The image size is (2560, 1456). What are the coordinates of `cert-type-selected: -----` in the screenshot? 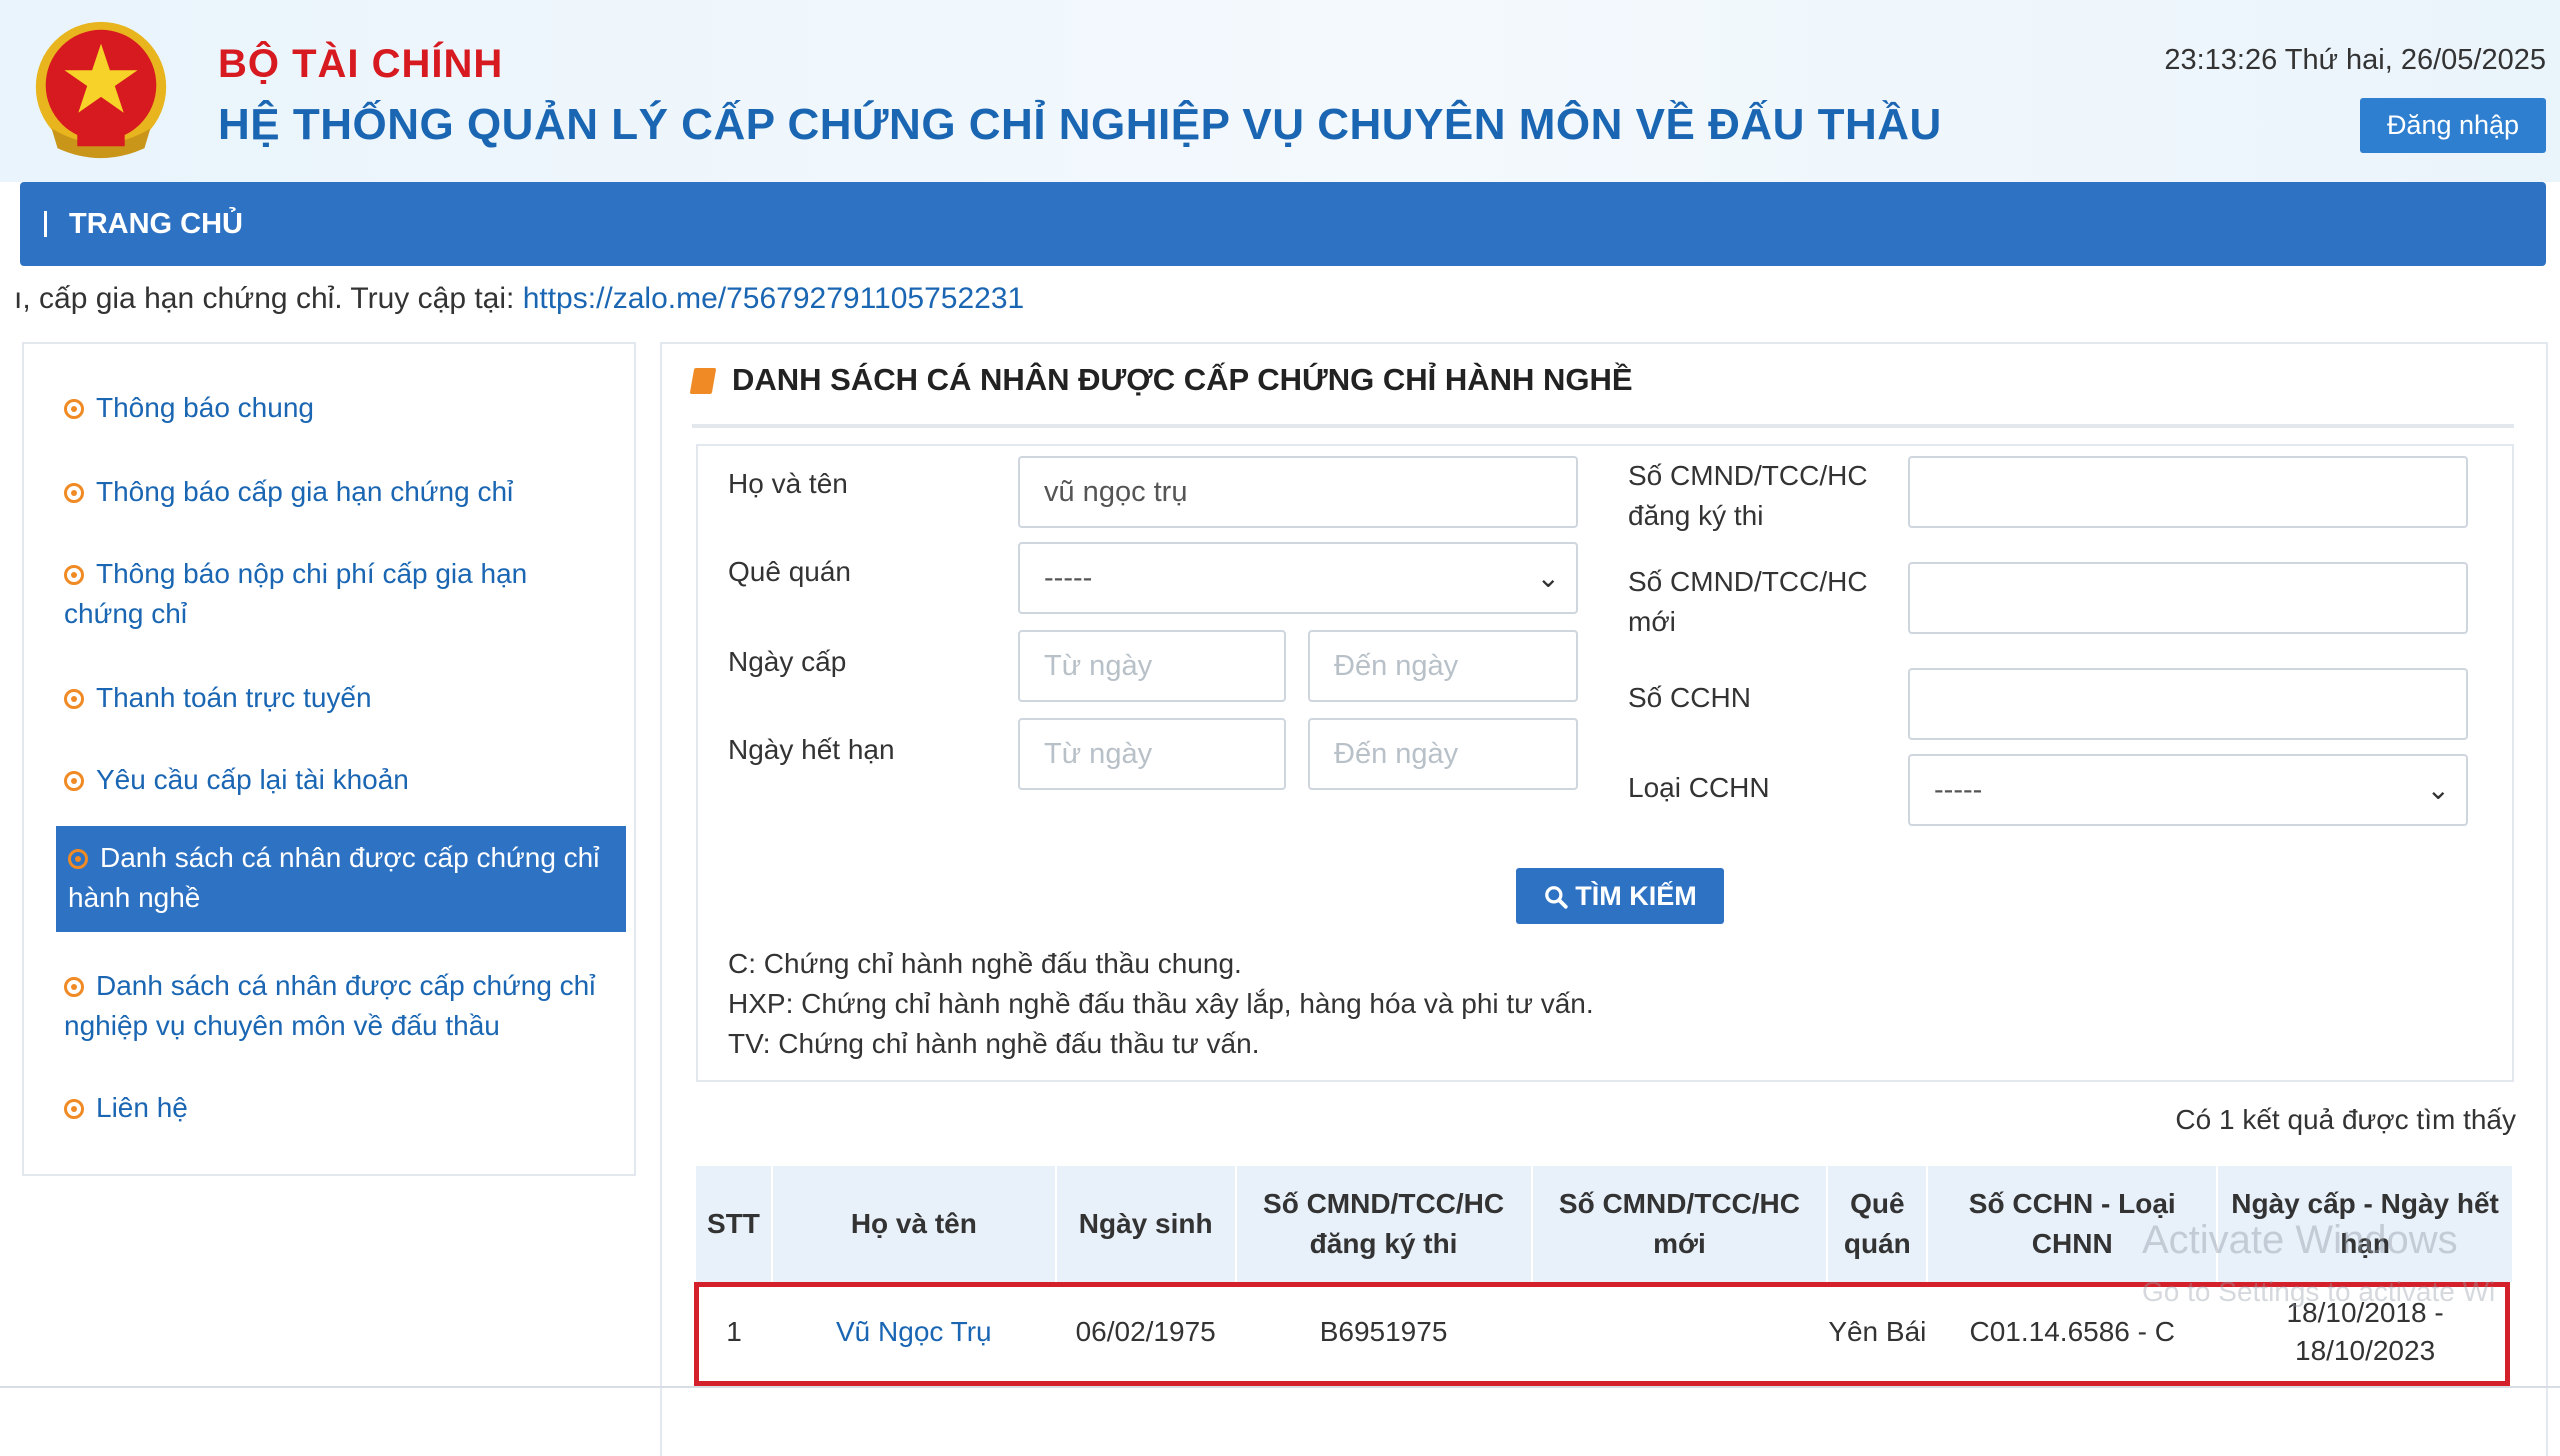 It's located at (1958, 790).